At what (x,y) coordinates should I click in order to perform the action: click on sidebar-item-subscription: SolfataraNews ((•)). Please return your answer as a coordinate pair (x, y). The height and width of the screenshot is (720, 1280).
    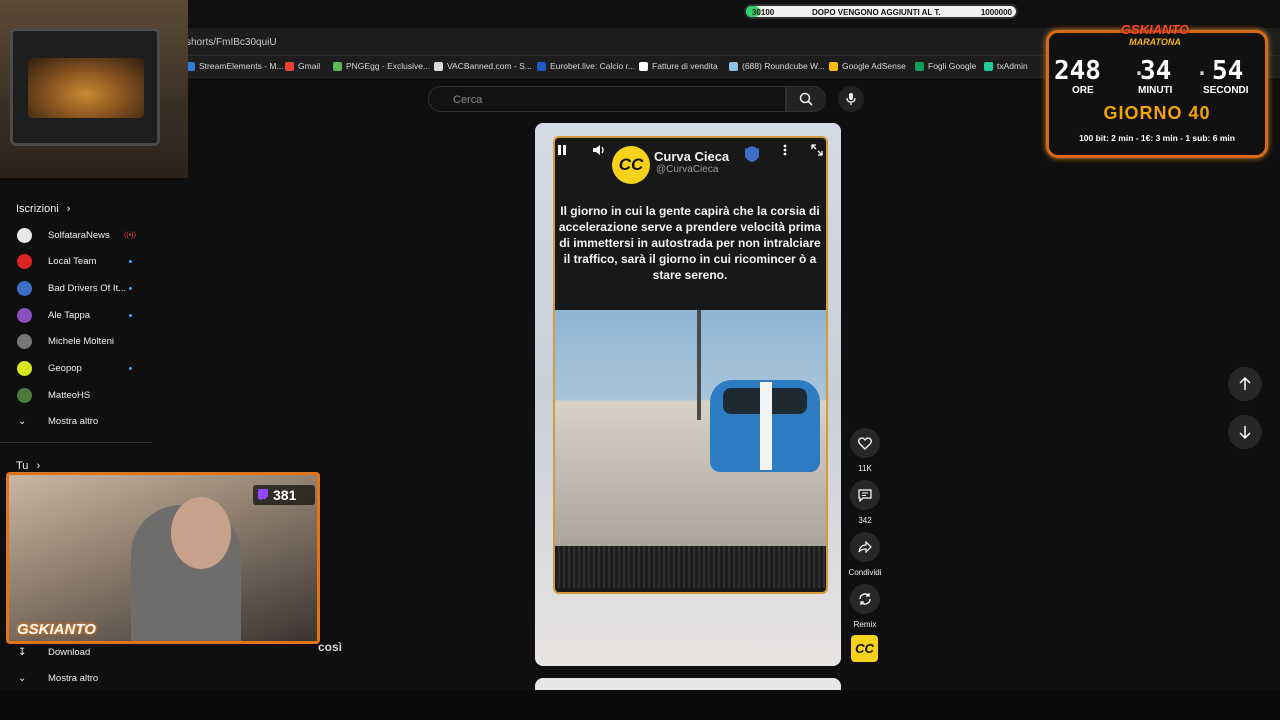
    Looking at the image, I should click on (75, 235).